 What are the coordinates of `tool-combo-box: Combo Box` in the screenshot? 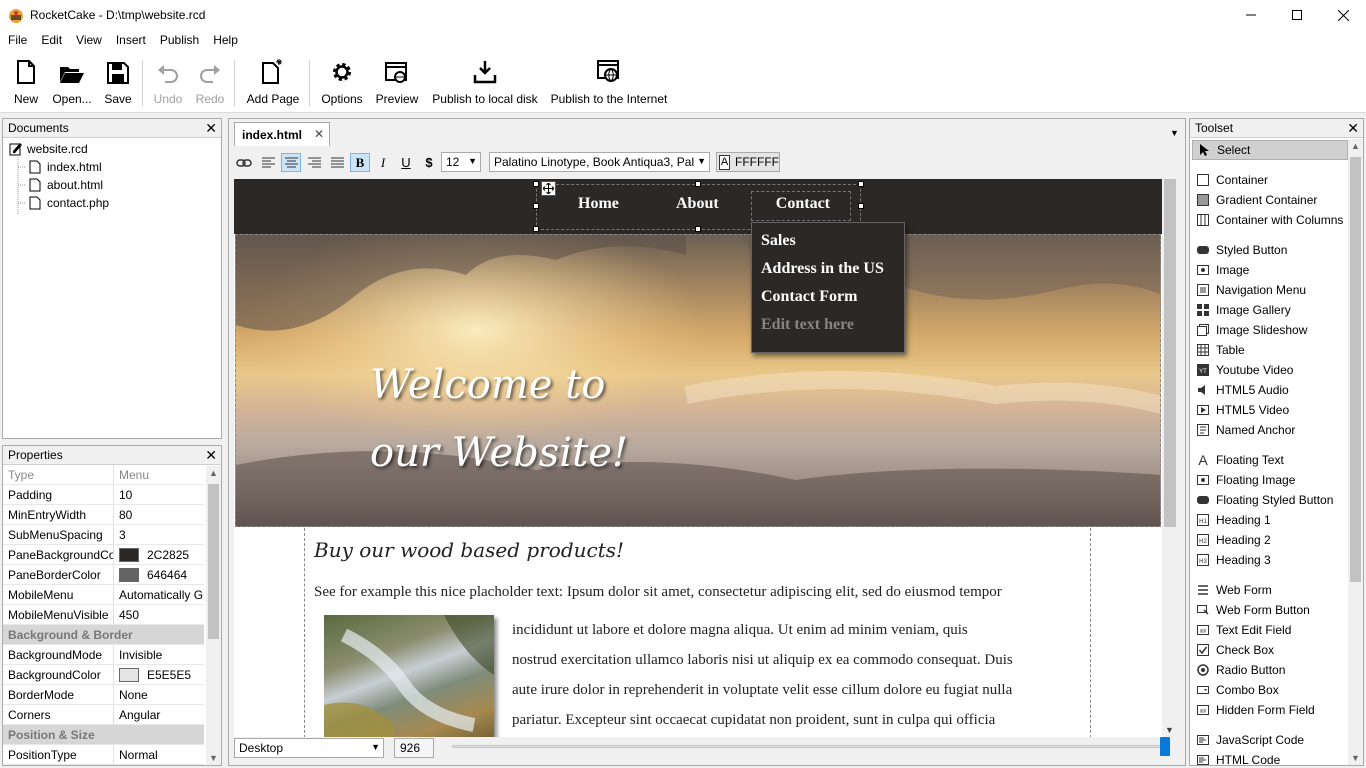 It's located at (1270, 690).